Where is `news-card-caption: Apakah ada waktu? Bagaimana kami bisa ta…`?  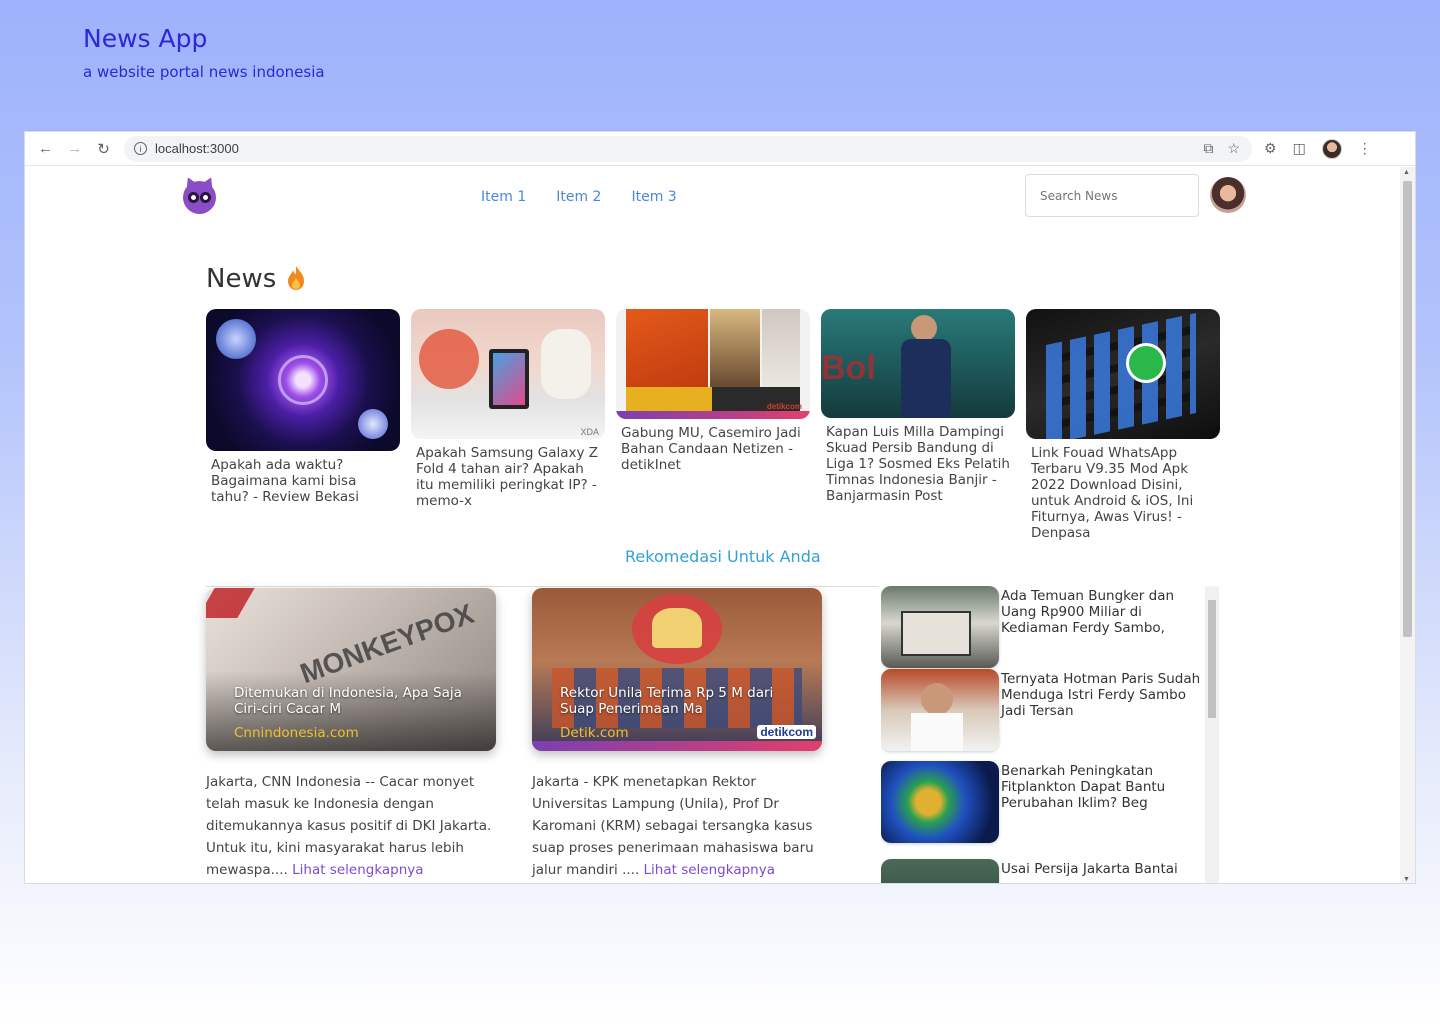 news-card-caption: Apakah ada waktu? Bagaimana kami bisa ta… is located at coordinates (303, 481).